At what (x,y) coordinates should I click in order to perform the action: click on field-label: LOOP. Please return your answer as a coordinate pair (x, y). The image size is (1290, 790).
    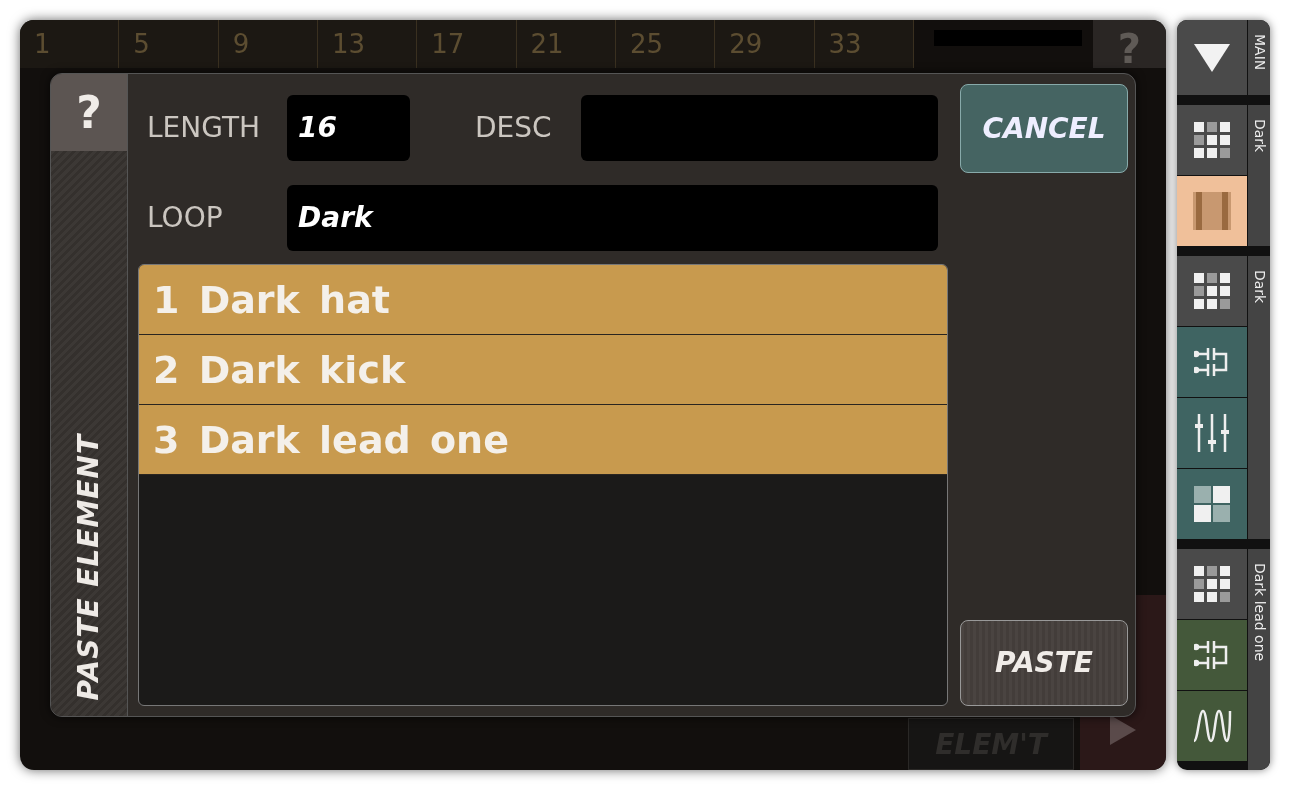
    Looking at the image, I should click on (185, 218).